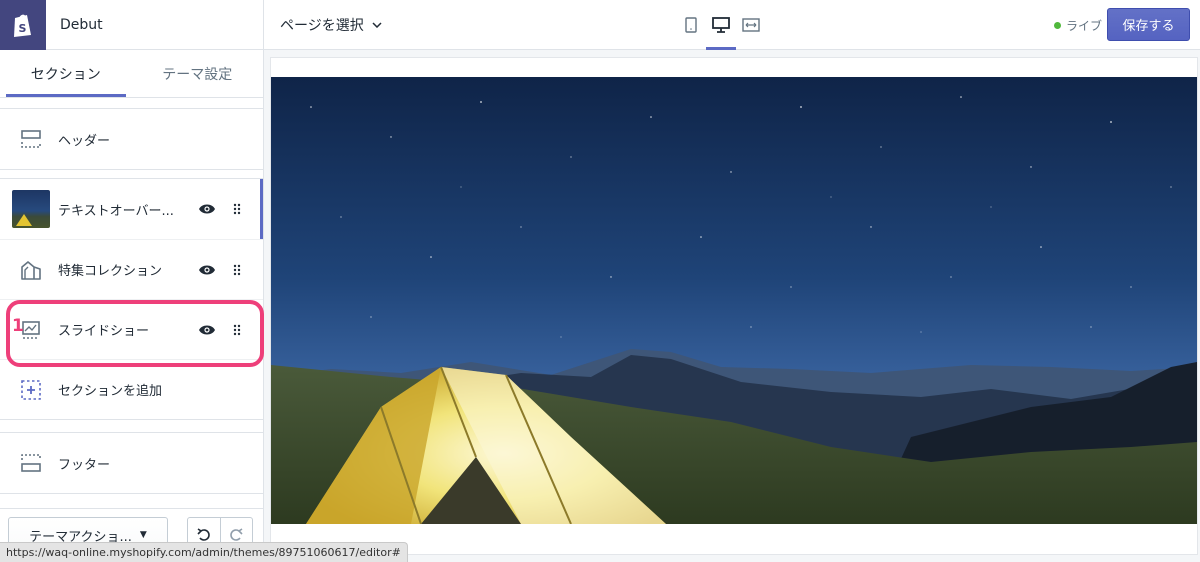  Describe the element at coordinates (104, 331) in the screenshot. I see `section-slideshow-label: スライドショー` at that location.